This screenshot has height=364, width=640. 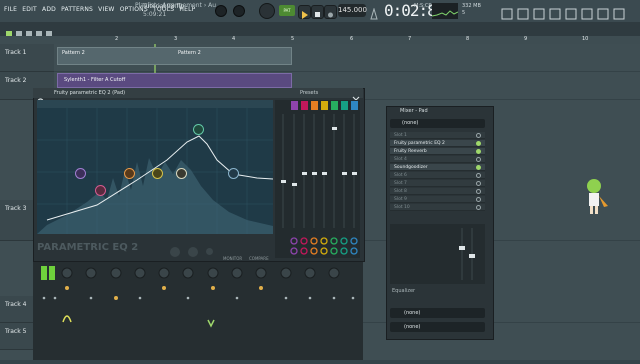 I want to click on fx-slot-6: Slot 6, so click(x=437, y=175).